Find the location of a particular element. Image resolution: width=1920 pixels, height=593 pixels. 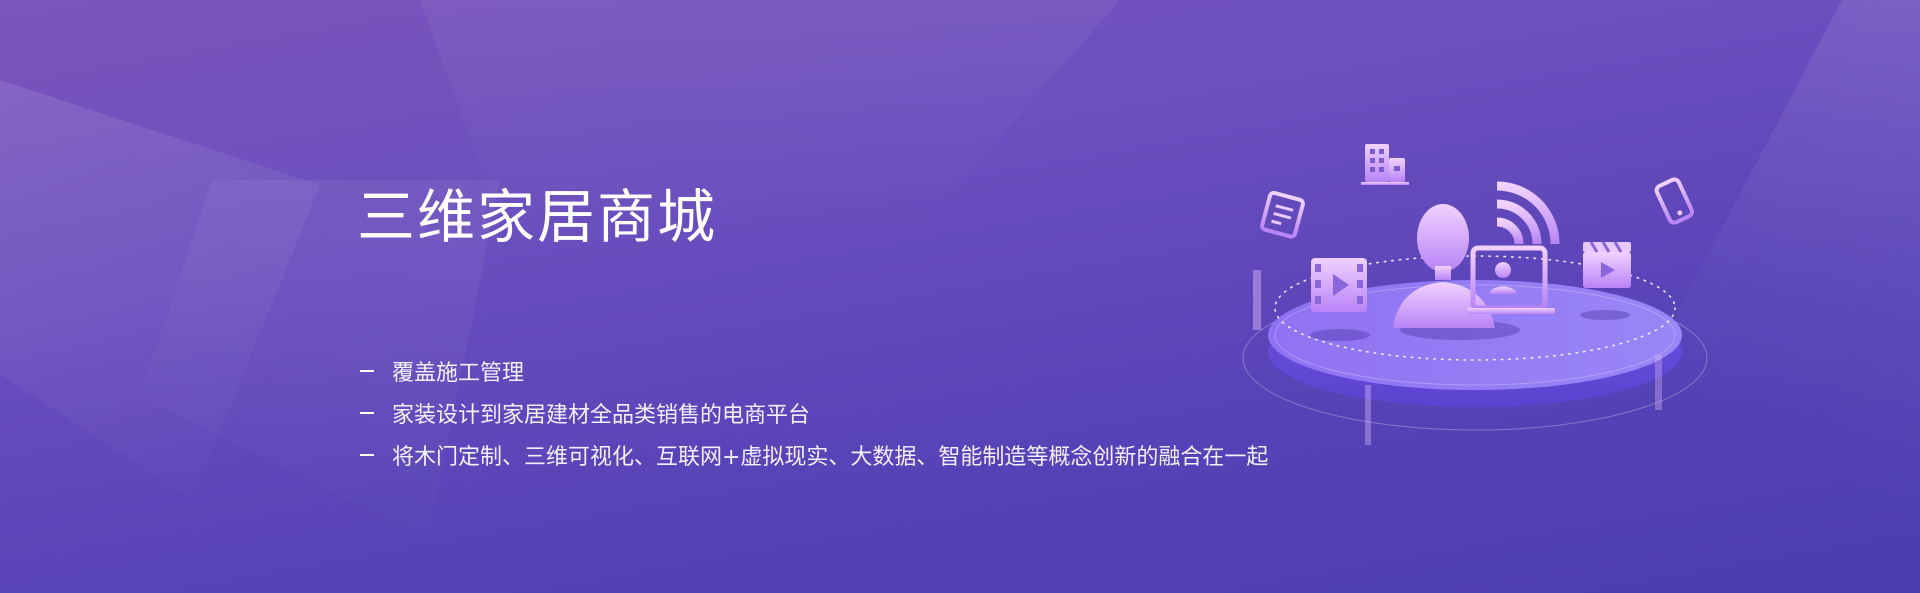

building-icon is located at coordinates (1385, 164).